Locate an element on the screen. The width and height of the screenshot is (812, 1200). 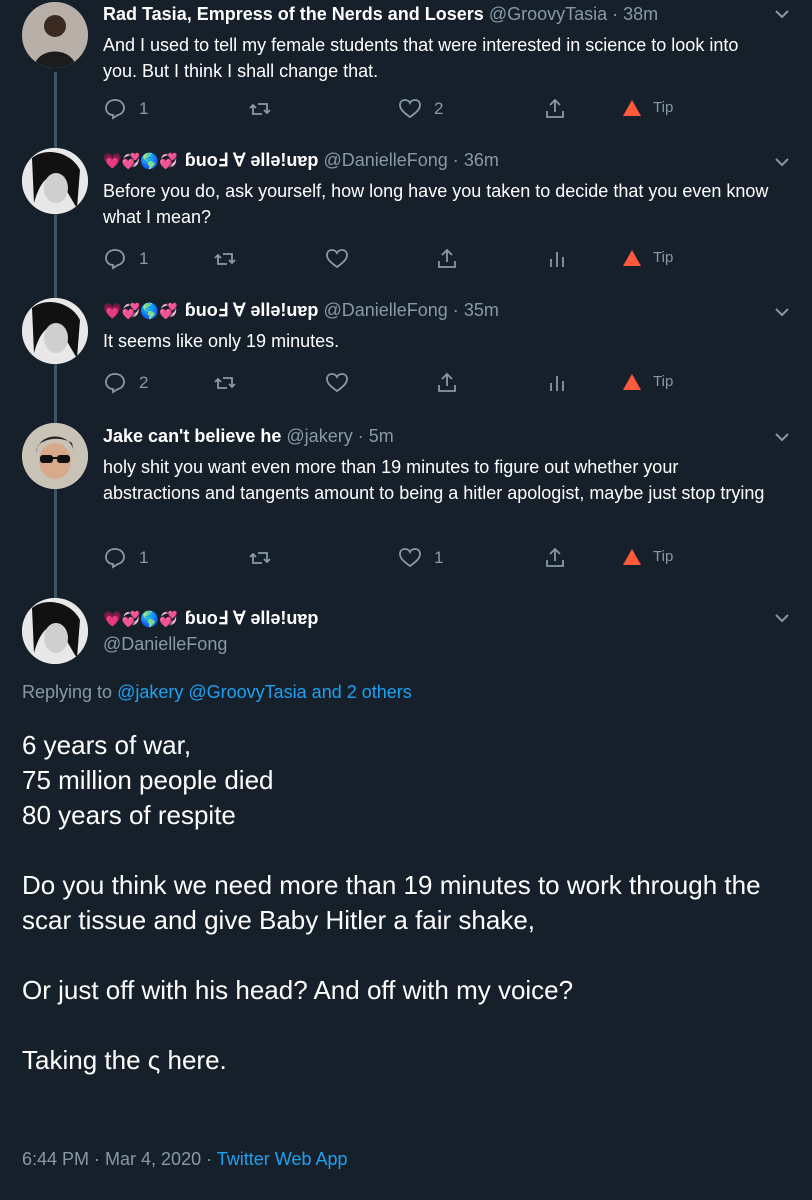
avatar-groovytasia is located at coordinates (55, 35).